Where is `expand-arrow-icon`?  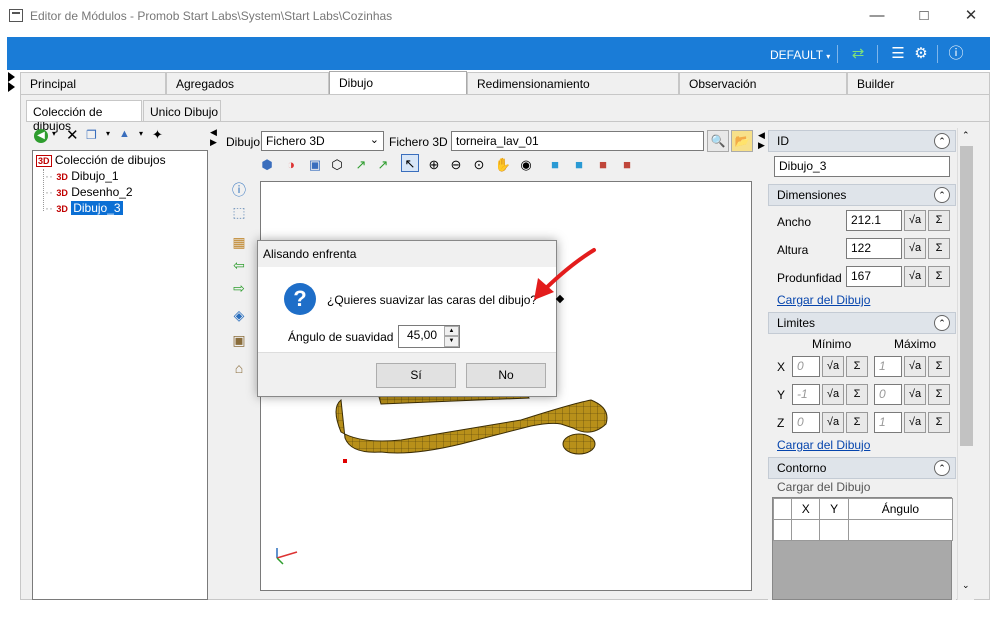
expand-arrow-icon is located at coordinates (11, 87).